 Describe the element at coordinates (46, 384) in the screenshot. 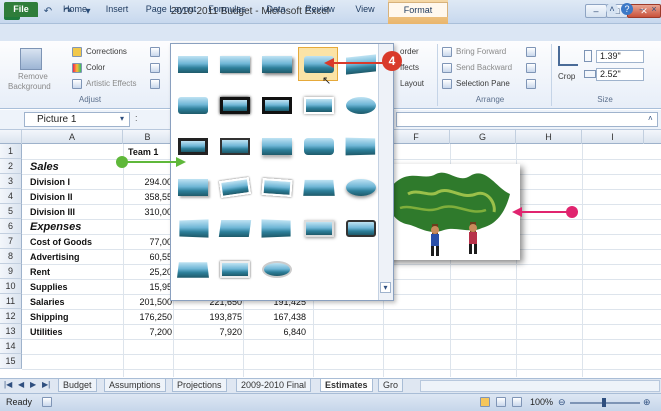

I see `last-sheet-icon: ▶|` at that location.